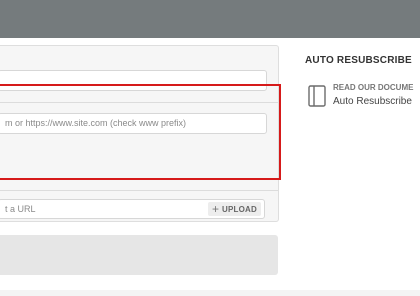 This screenshot has width=420, height=296. What do you see at coordinates (372, 101) in the screenshot?
I see `docs-subtitle: Auto Resubscribe` at bounding box center [372, 101].